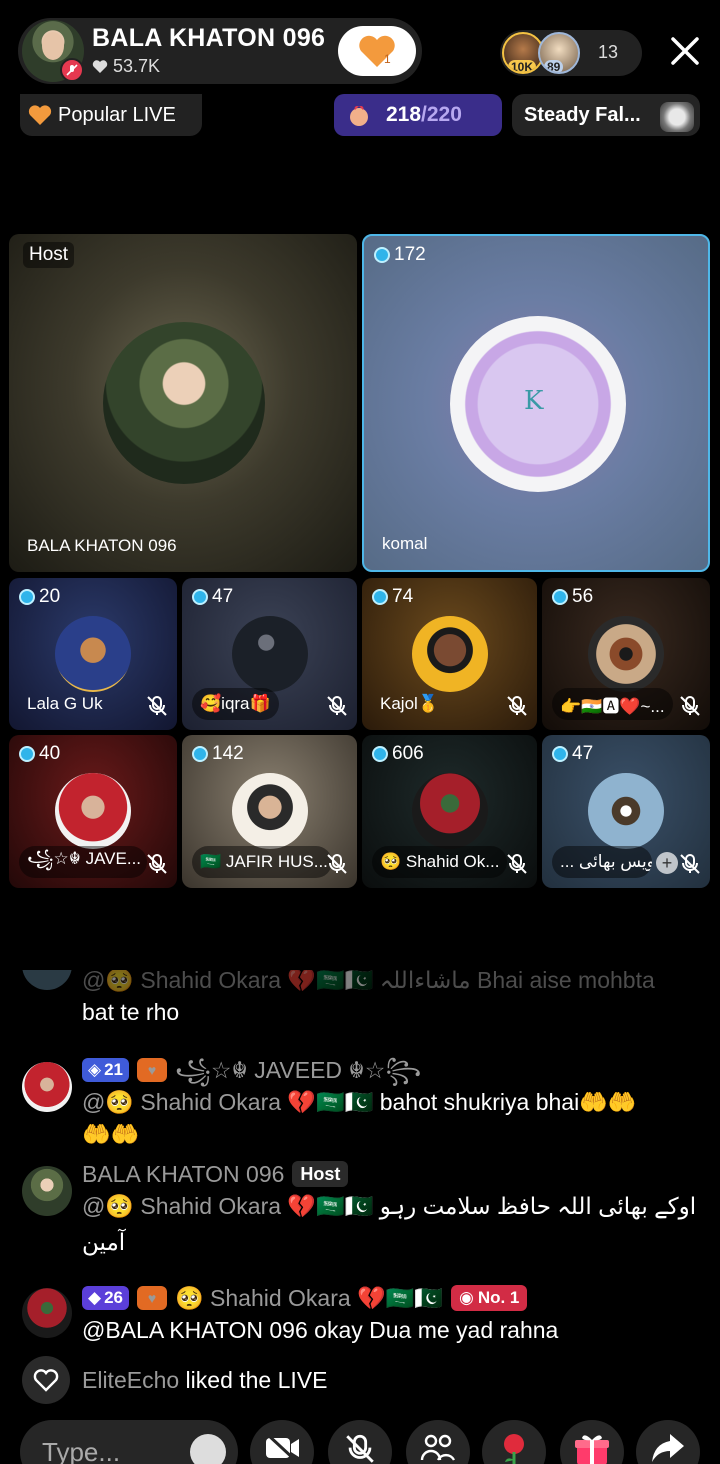  I want to click on host-tag: Host, so click(49, 255).